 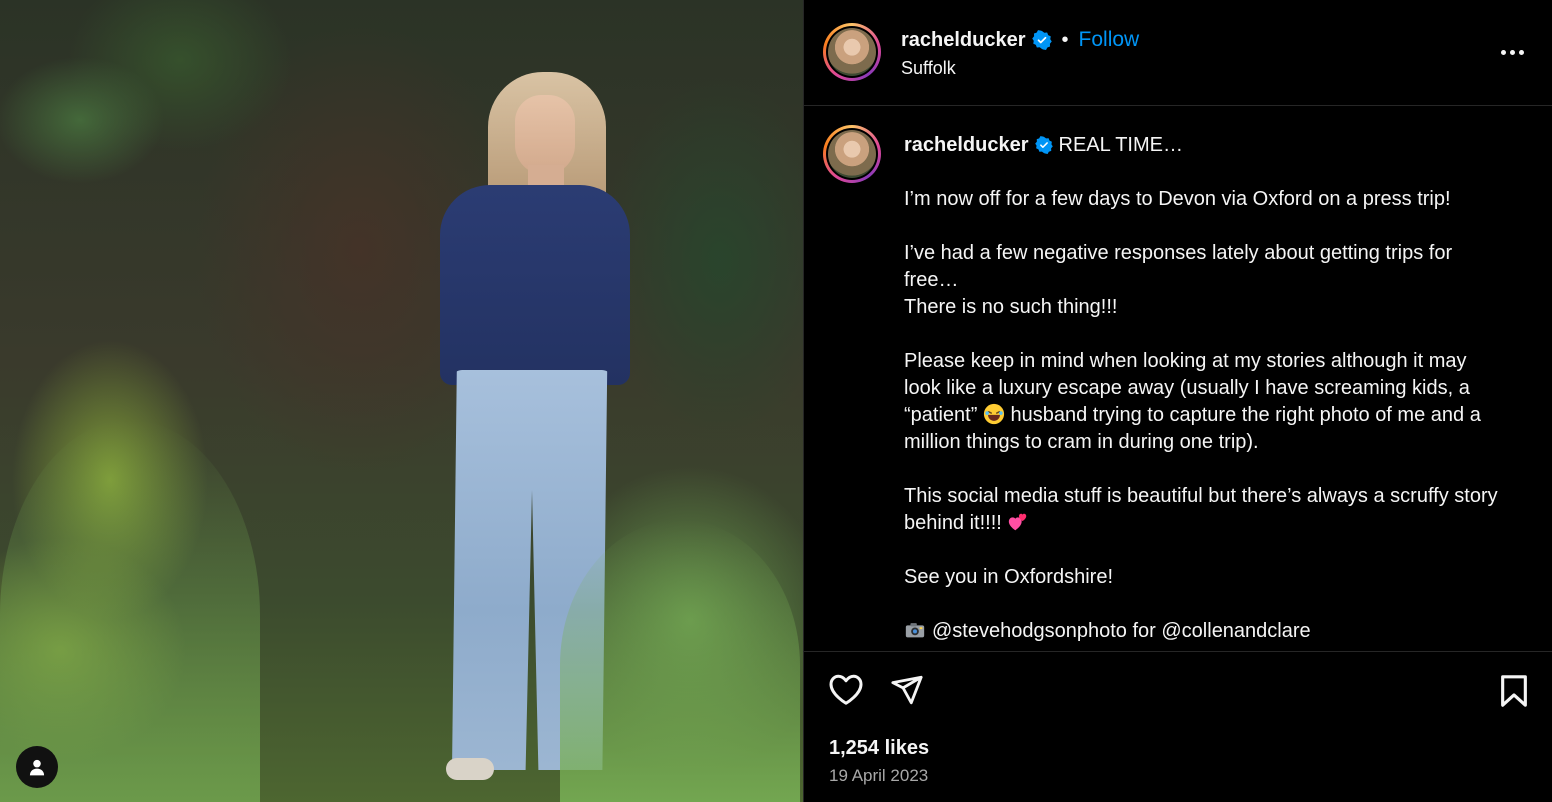 What do you see at coordinates (1029, 631) in the screenshot?
I see `photographer-mention-link: @stevehodgsonphoto` at bounding box center [1029, 631].